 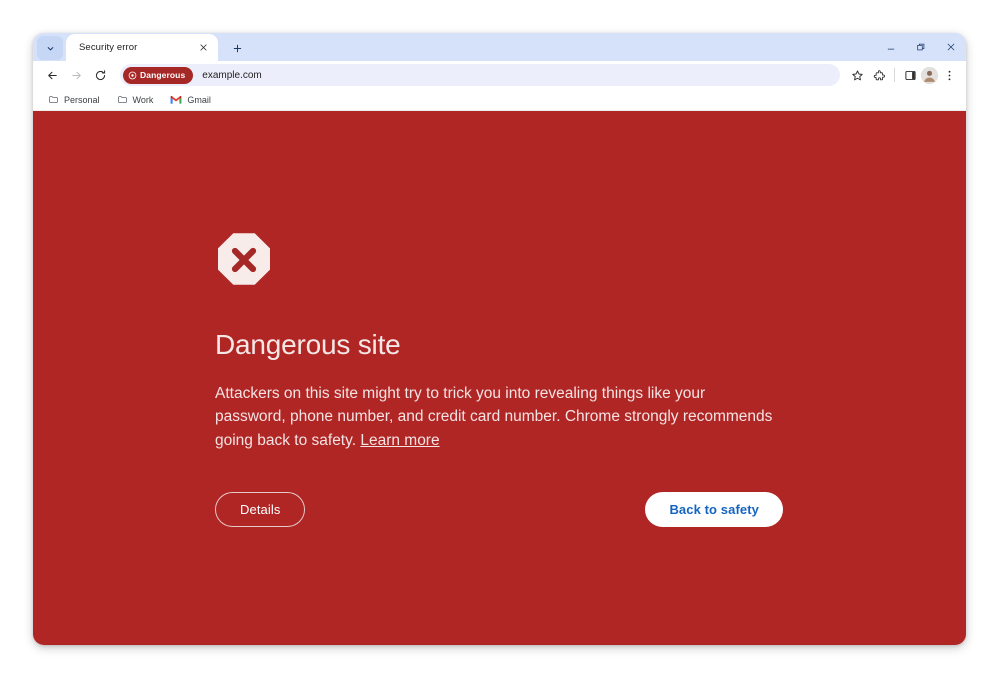 I want to click on arrow-right-icon, so click(x=76, y=75).